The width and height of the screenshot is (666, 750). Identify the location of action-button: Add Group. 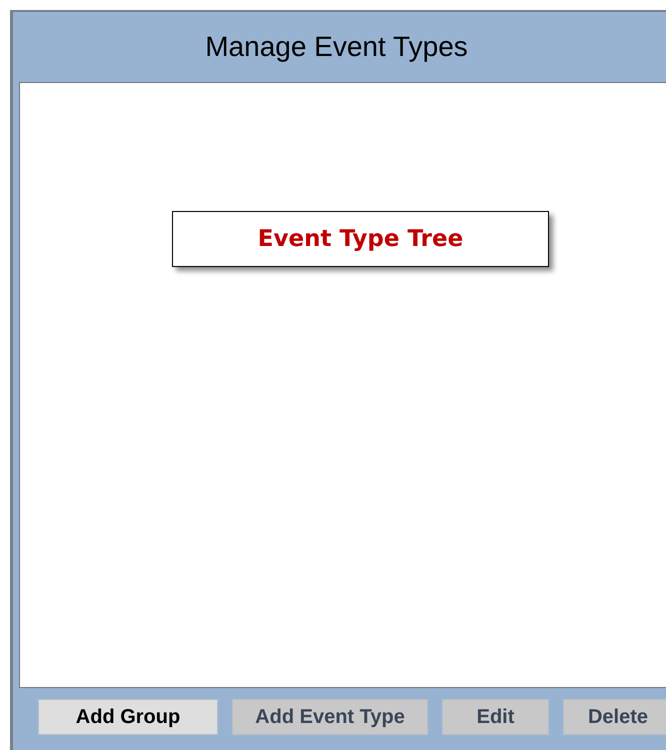
(128, 717).